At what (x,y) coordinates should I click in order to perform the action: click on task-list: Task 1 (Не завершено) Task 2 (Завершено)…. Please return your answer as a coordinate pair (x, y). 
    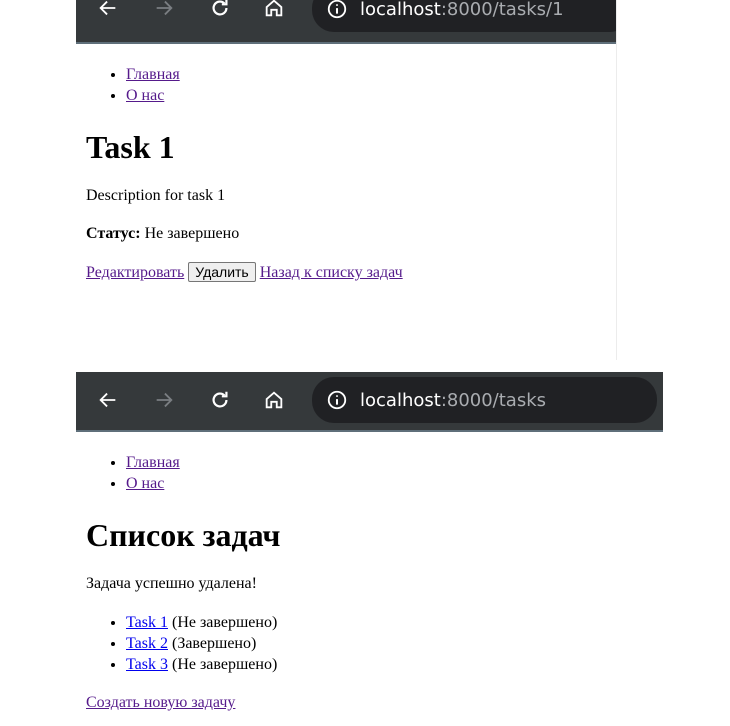
    Looking at the image, I should click on (369, 643).